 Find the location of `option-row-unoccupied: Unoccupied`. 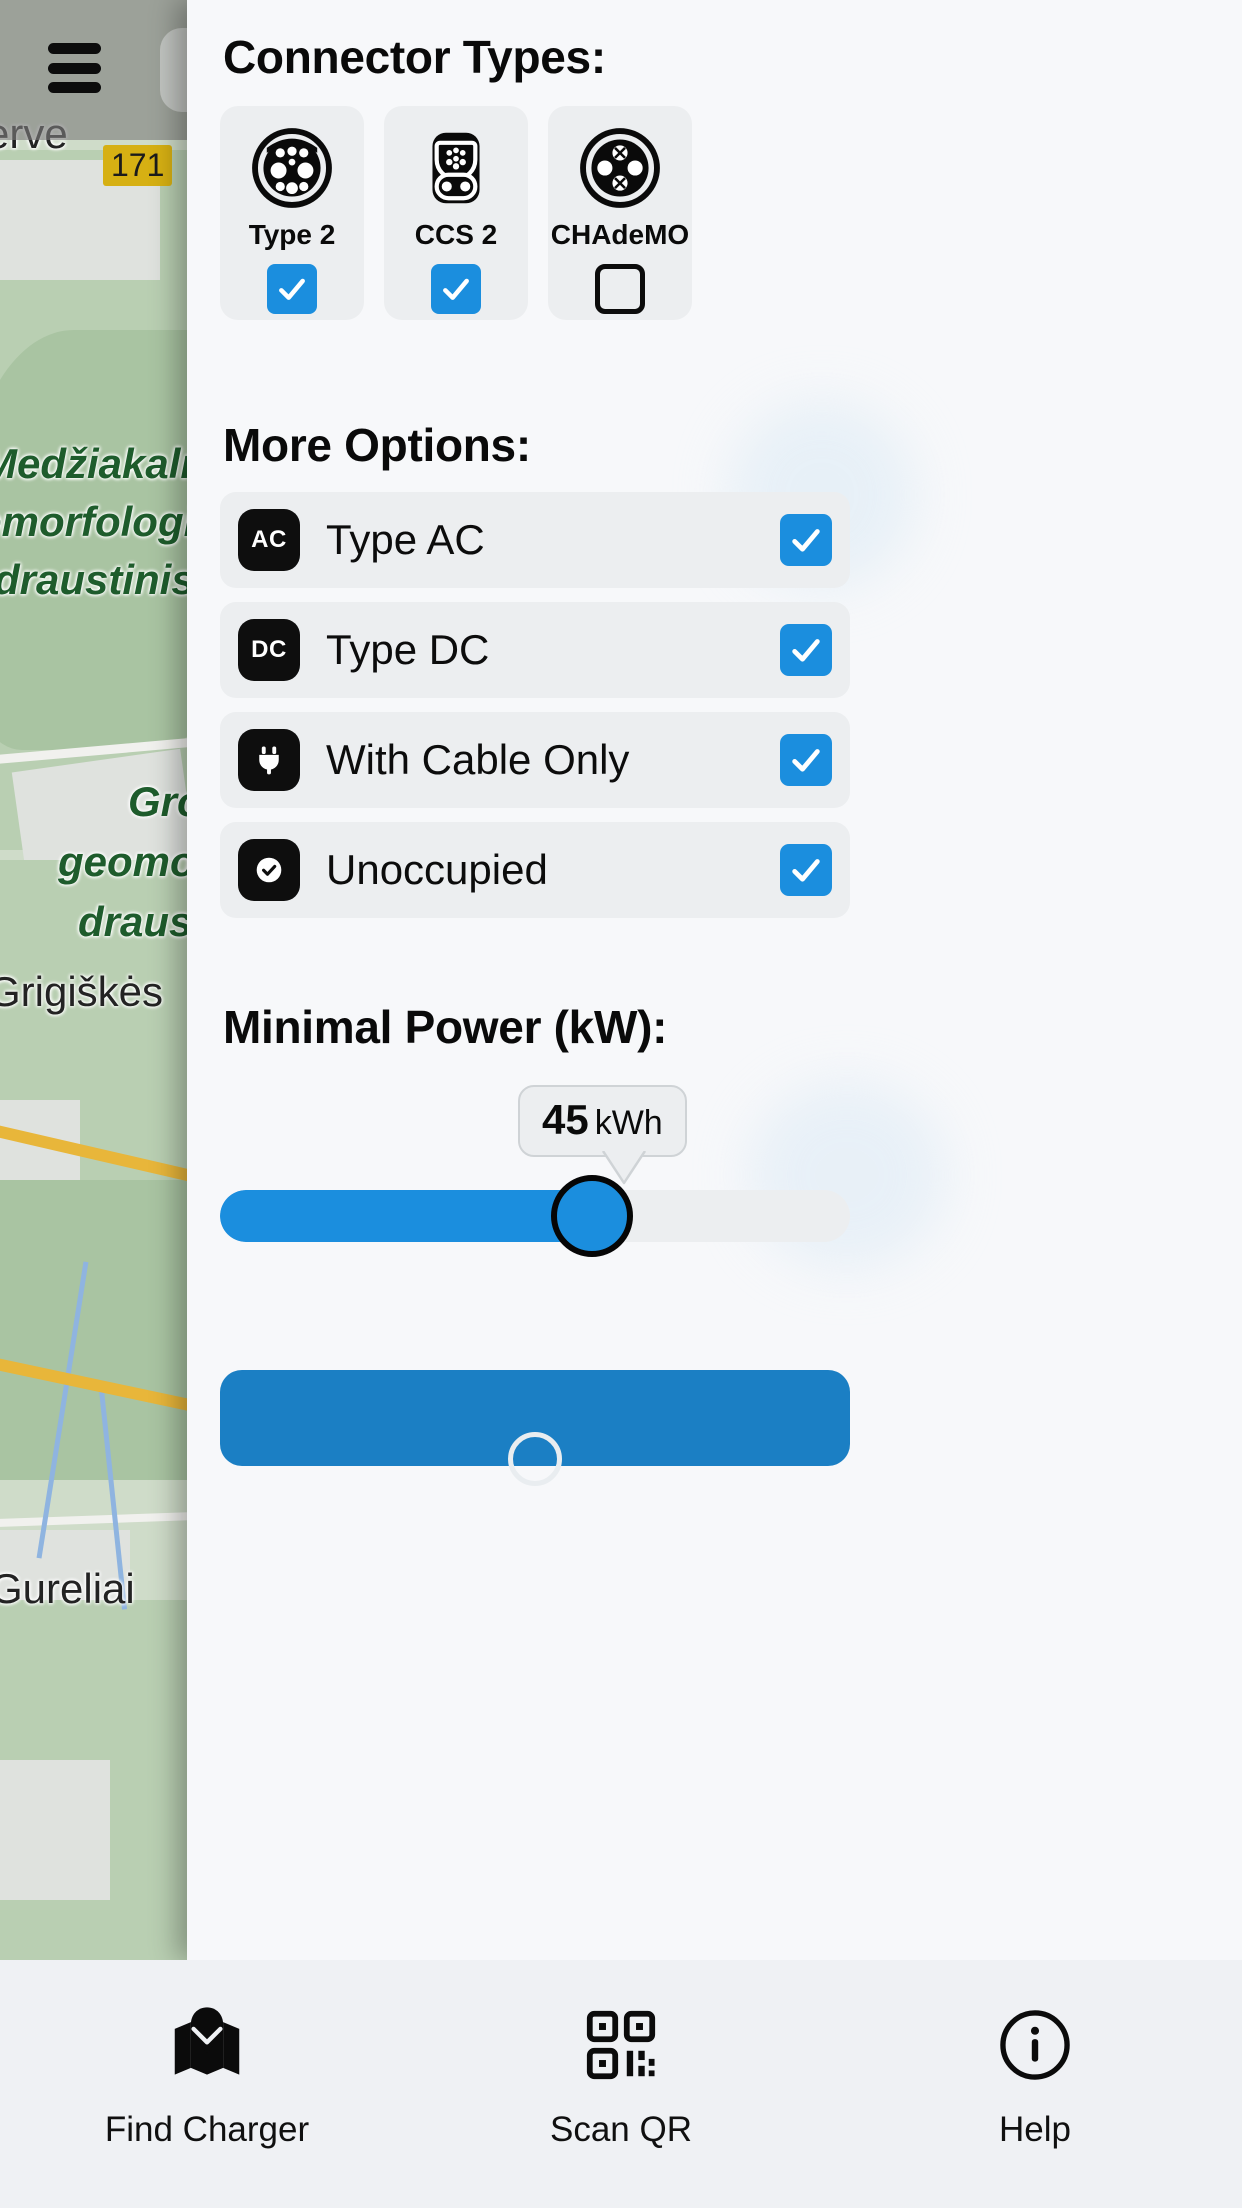

option-row-unoccupied: Unoccupied is located at coordinates (535, 870).